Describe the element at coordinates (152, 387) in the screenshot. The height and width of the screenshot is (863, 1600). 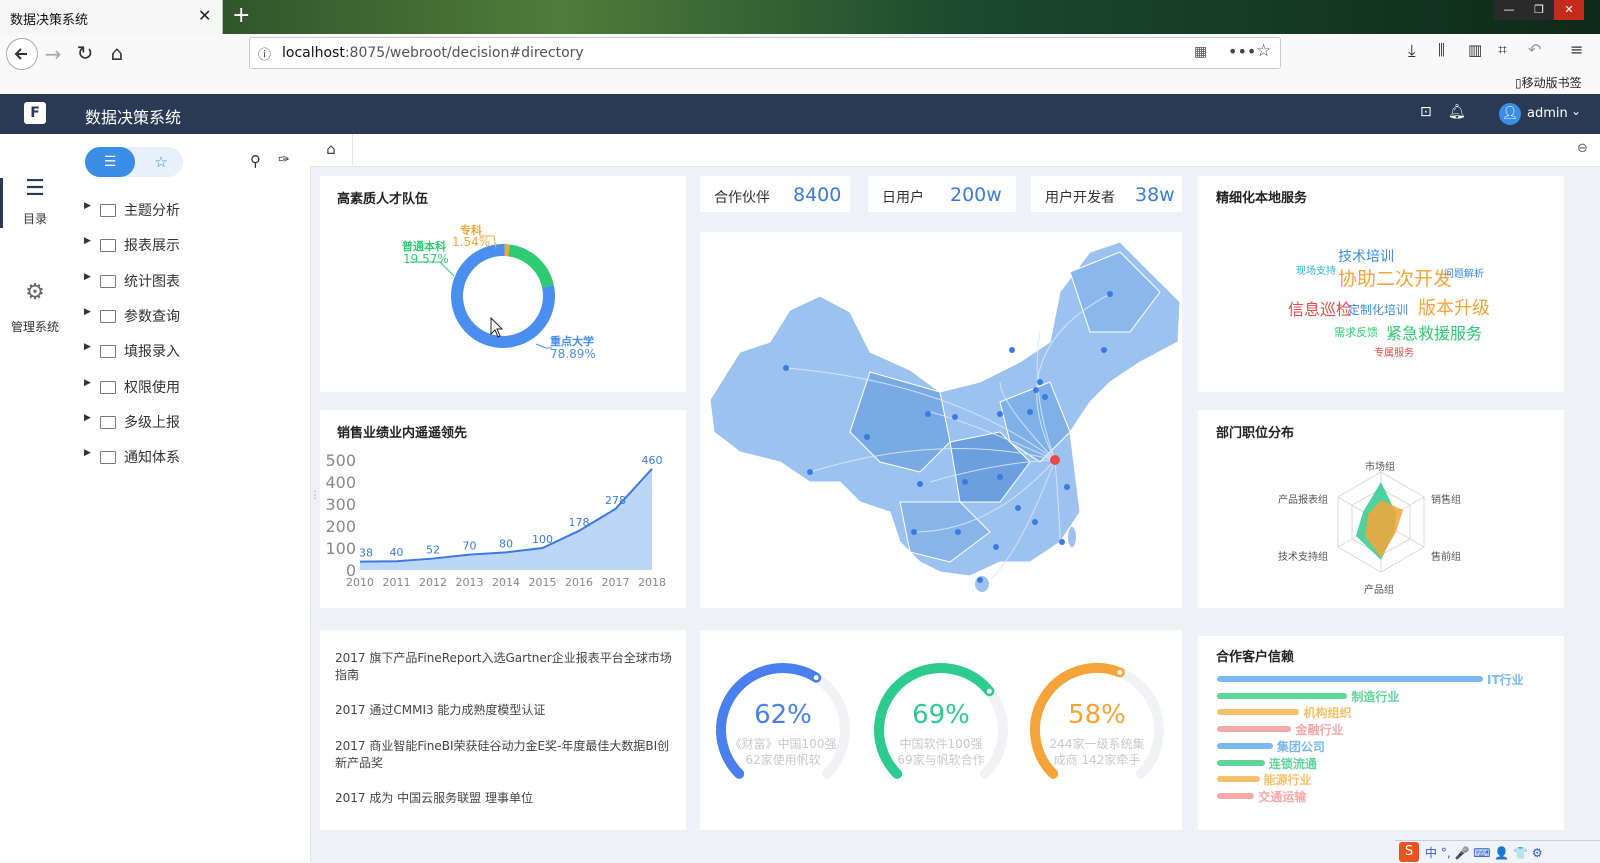
I see `directory-item-label: 权限使用` at that location.